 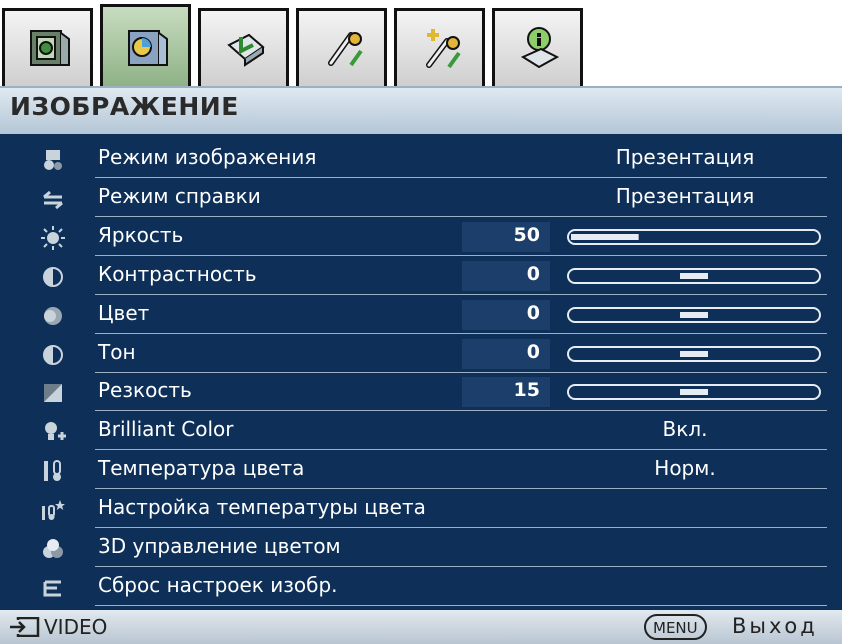 I want to click on display-icon, so click(x=246, y=50).